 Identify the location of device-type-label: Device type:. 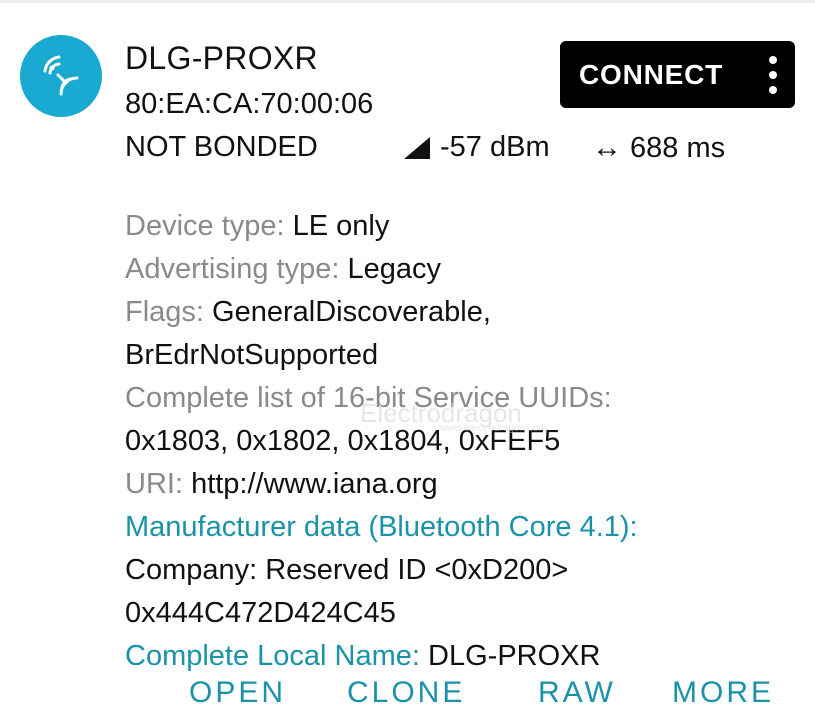
(209, 226).